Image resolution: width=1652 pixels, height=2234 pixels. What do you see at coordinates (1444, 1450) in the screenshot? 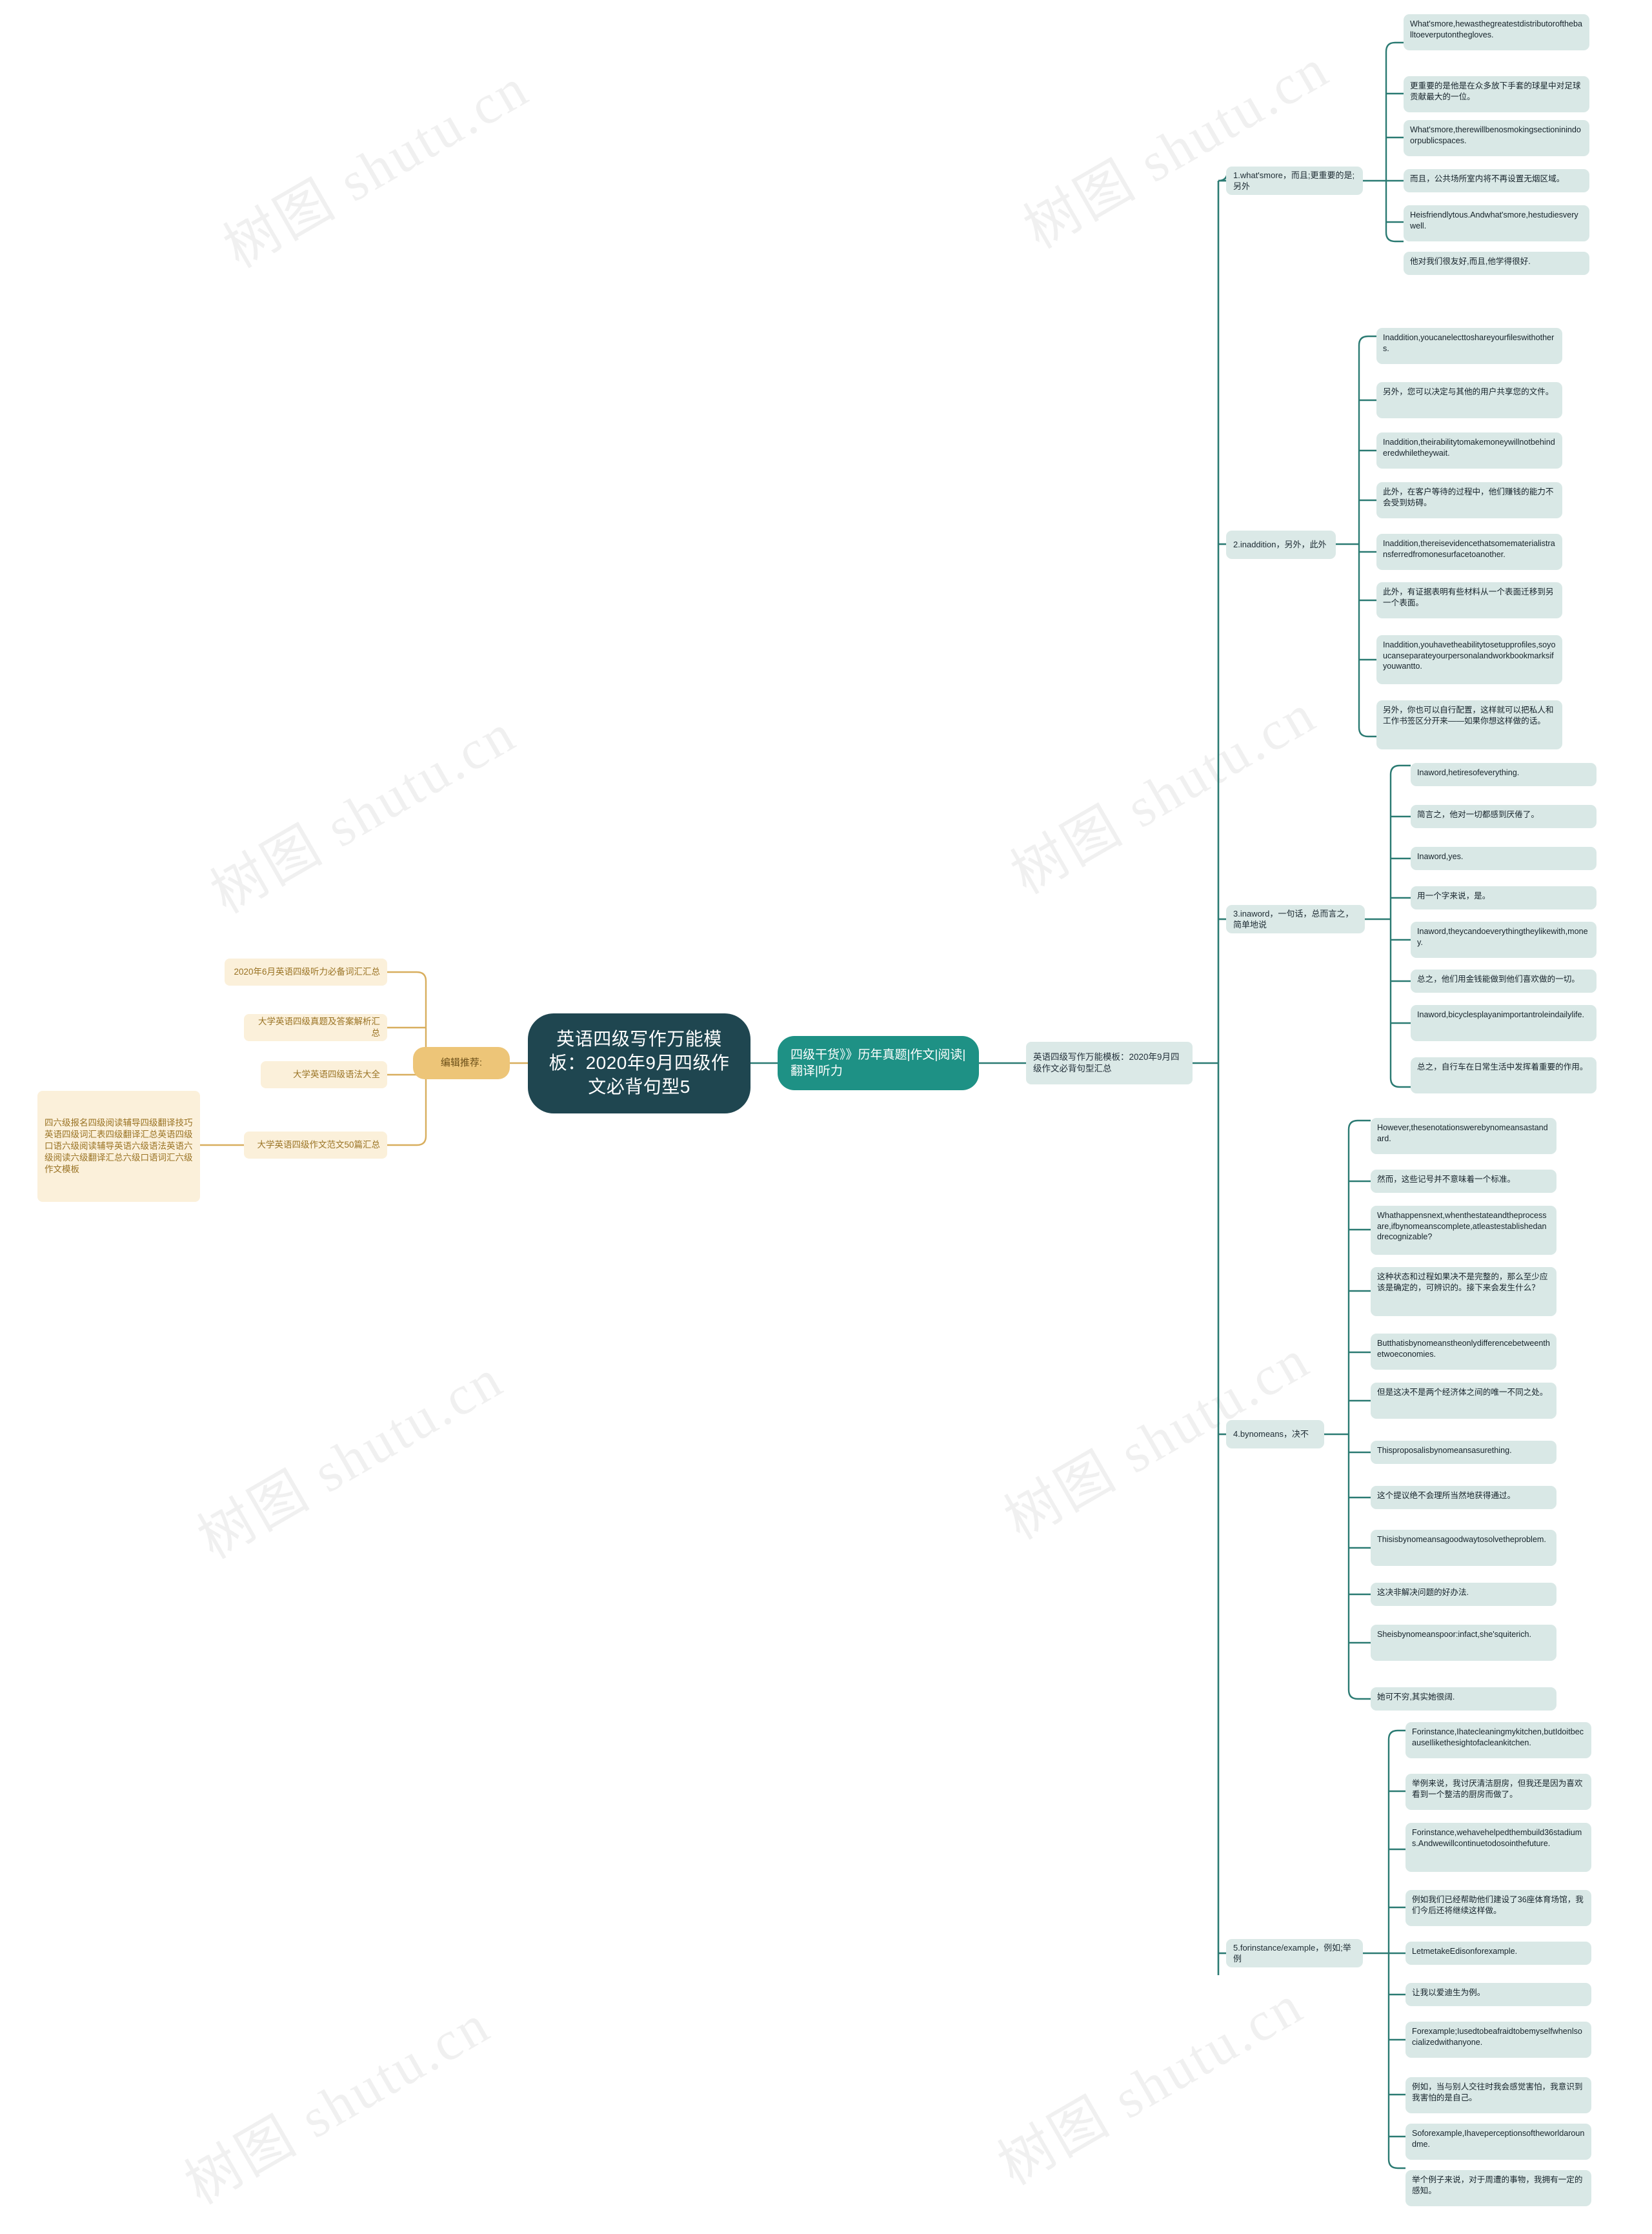
I see `leaf-label: Thisproposalisbynomeansasurething.` at bounding box center [1444, 1450].